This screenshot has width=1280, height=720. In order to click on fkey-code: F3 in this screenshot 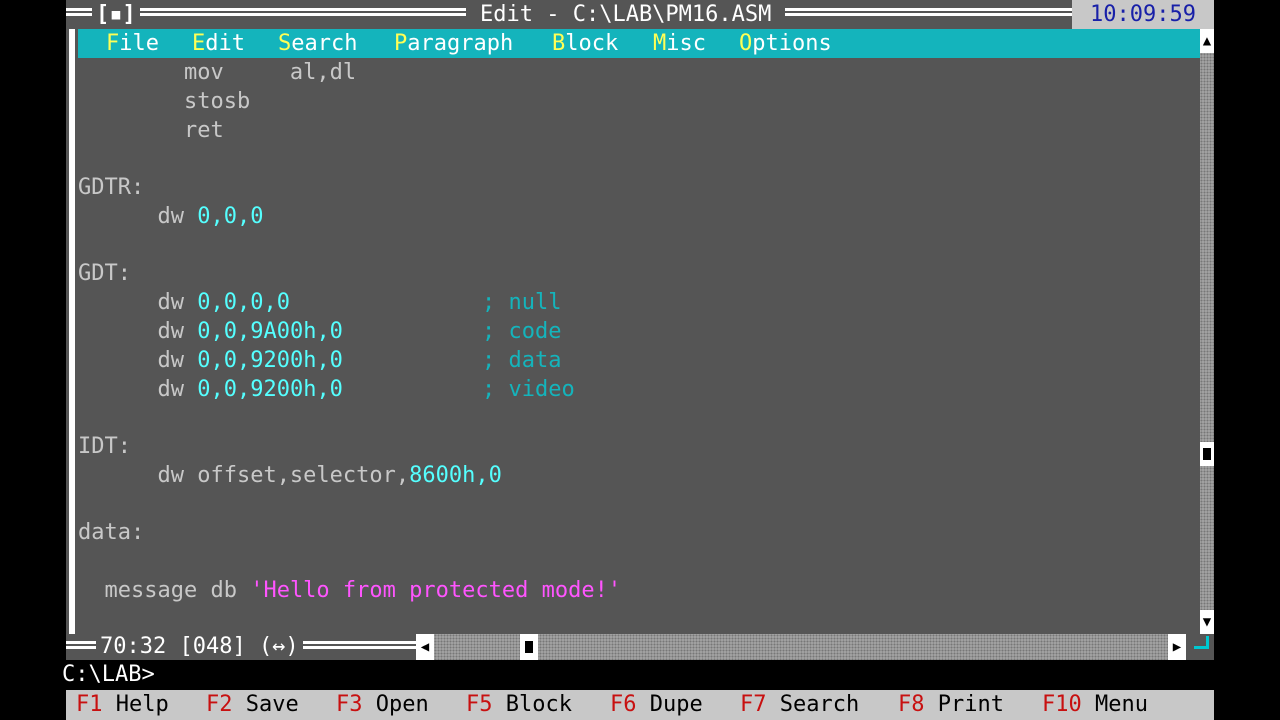, I will do `click(349, 704)`.